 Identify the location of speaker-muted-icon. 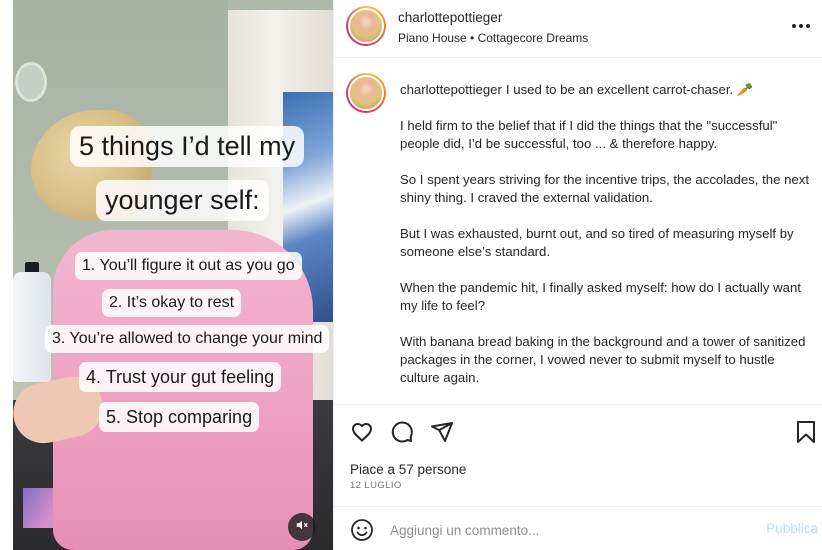
(302, 527).